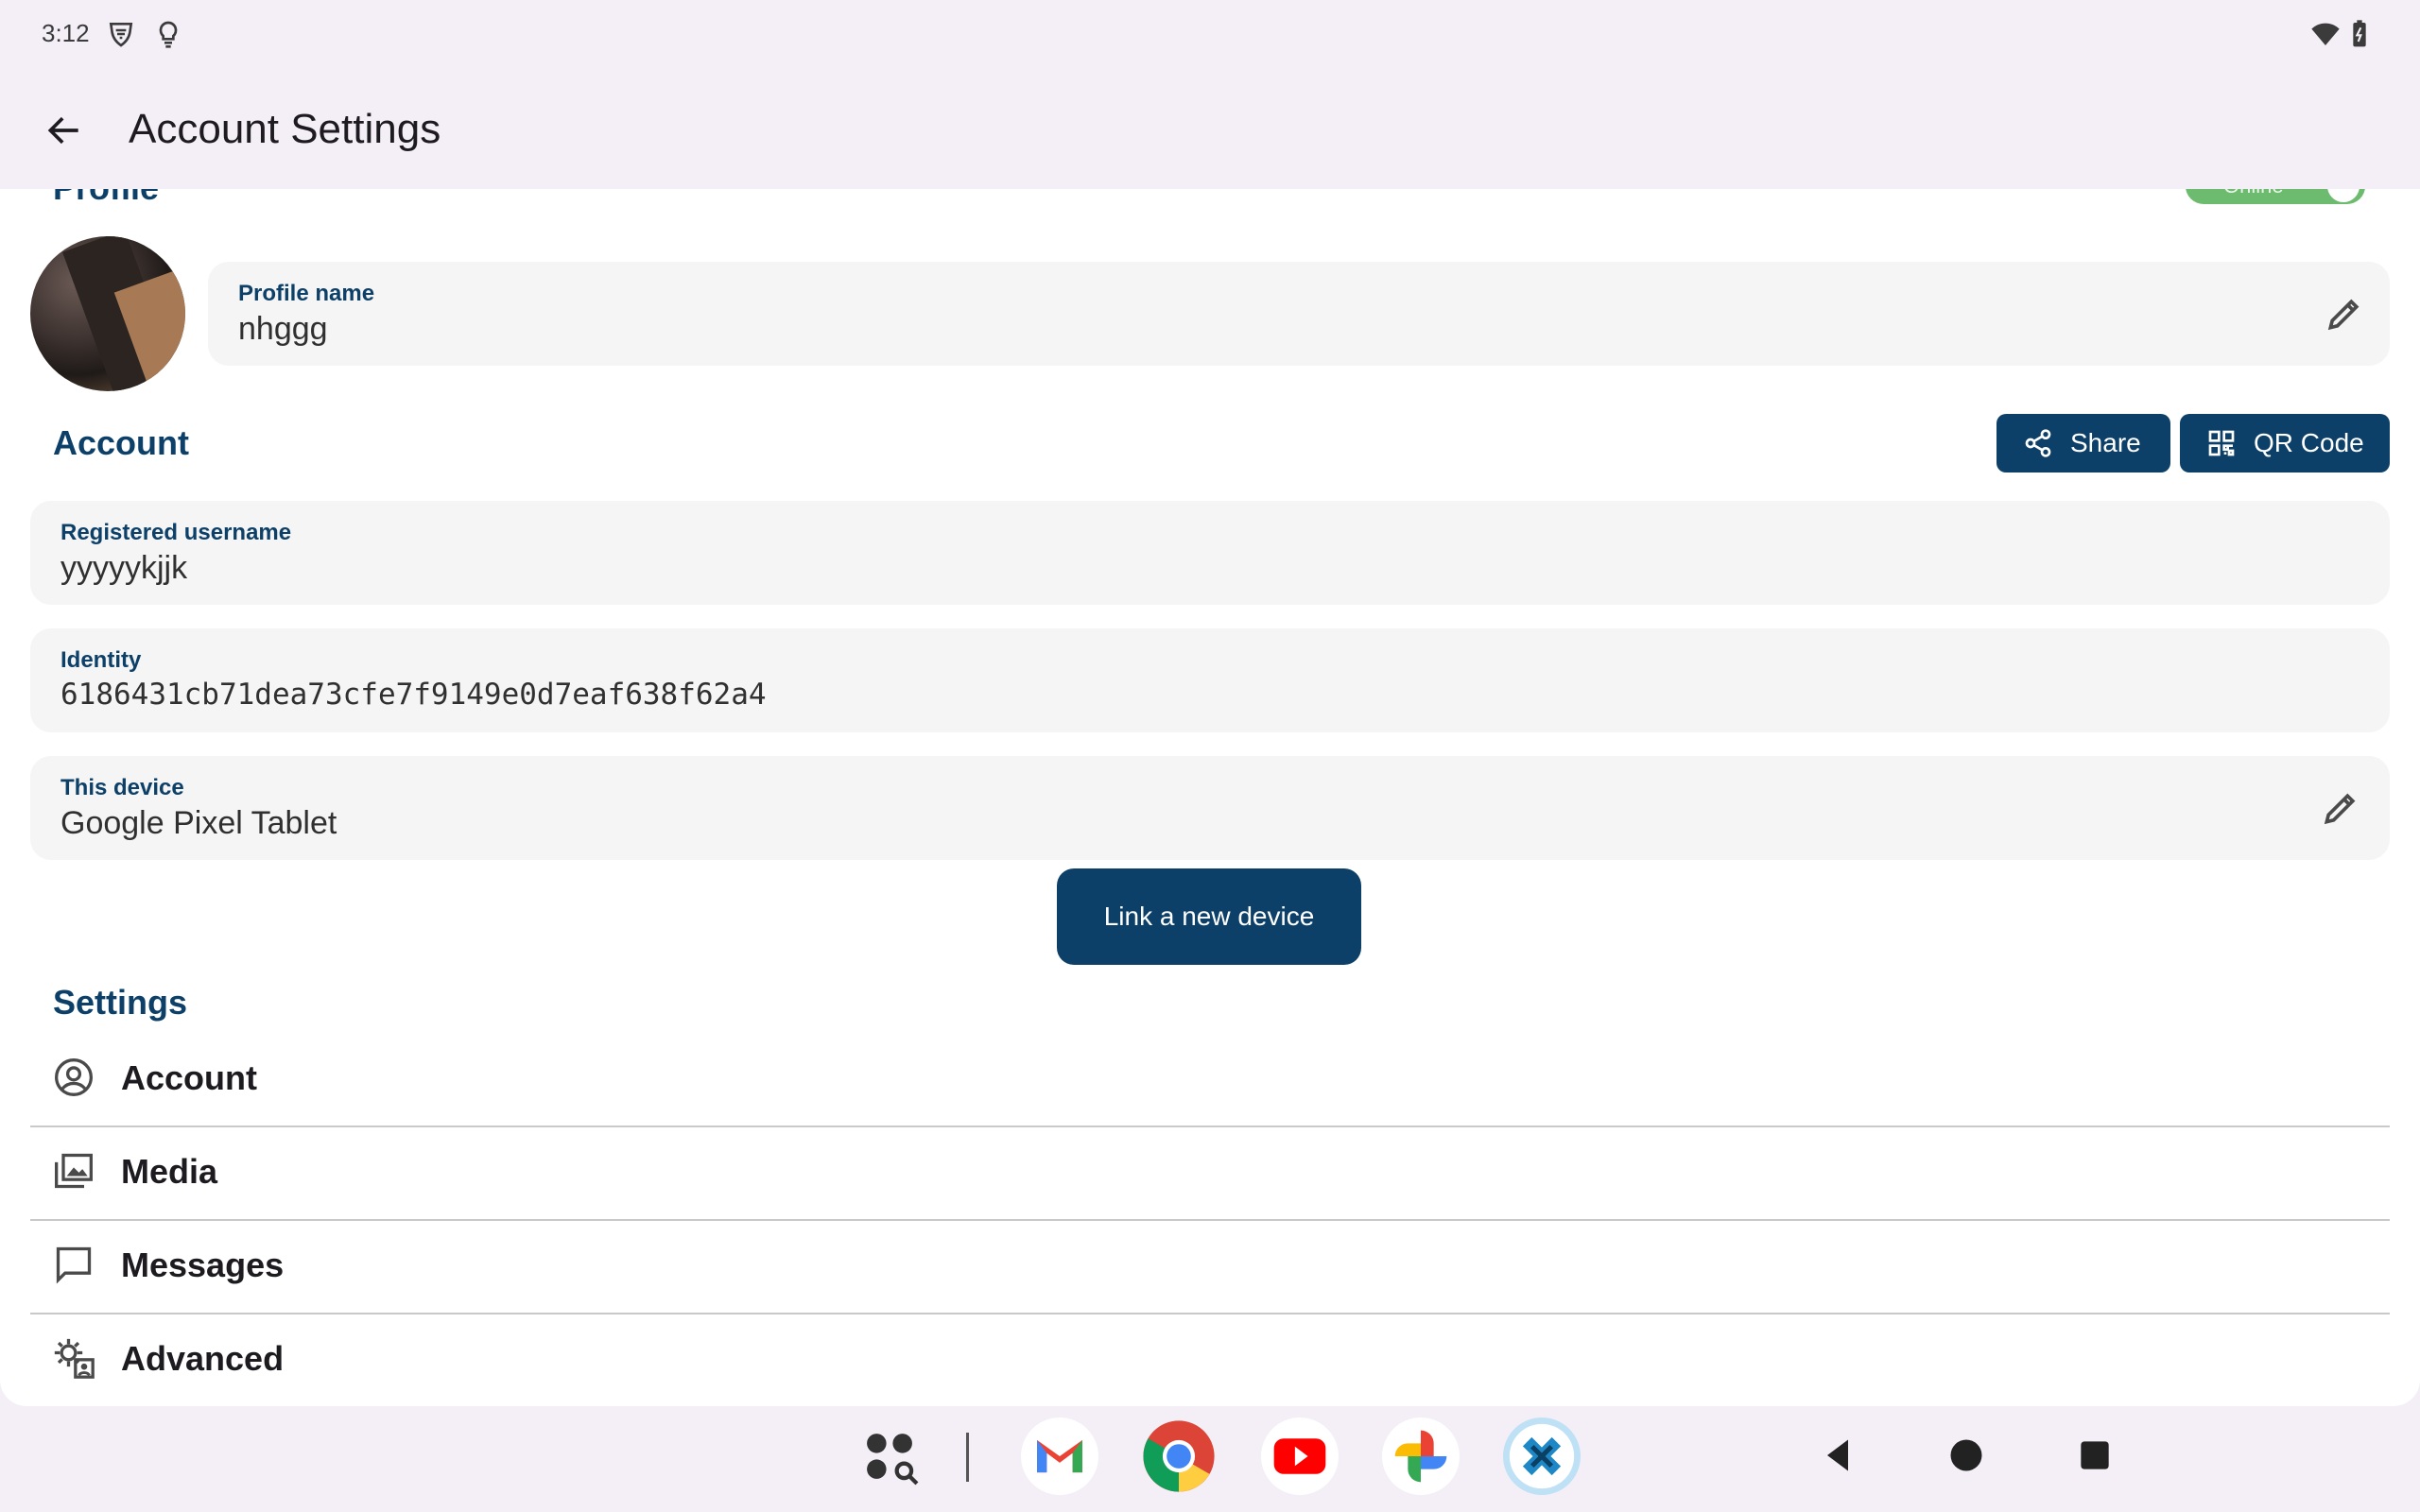 The width and height of the screenshot is (2420, 1512). What do you see at coordinates (169, 34) in the screenshot?
I see `lightbulb-icon` at bounding box center [169, 34].